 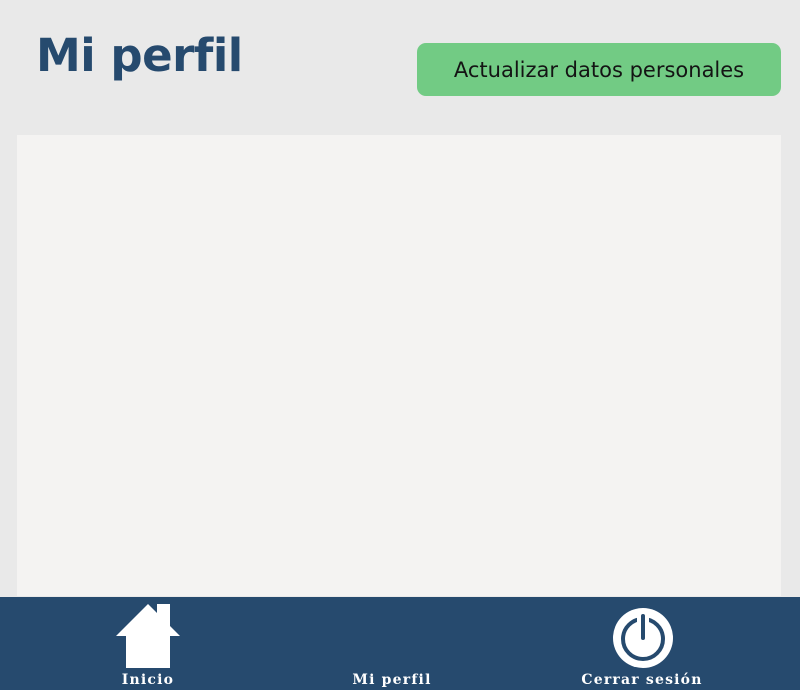 I want to click on nav-label-profile: Mi perfil, so click(x=392, y=680).